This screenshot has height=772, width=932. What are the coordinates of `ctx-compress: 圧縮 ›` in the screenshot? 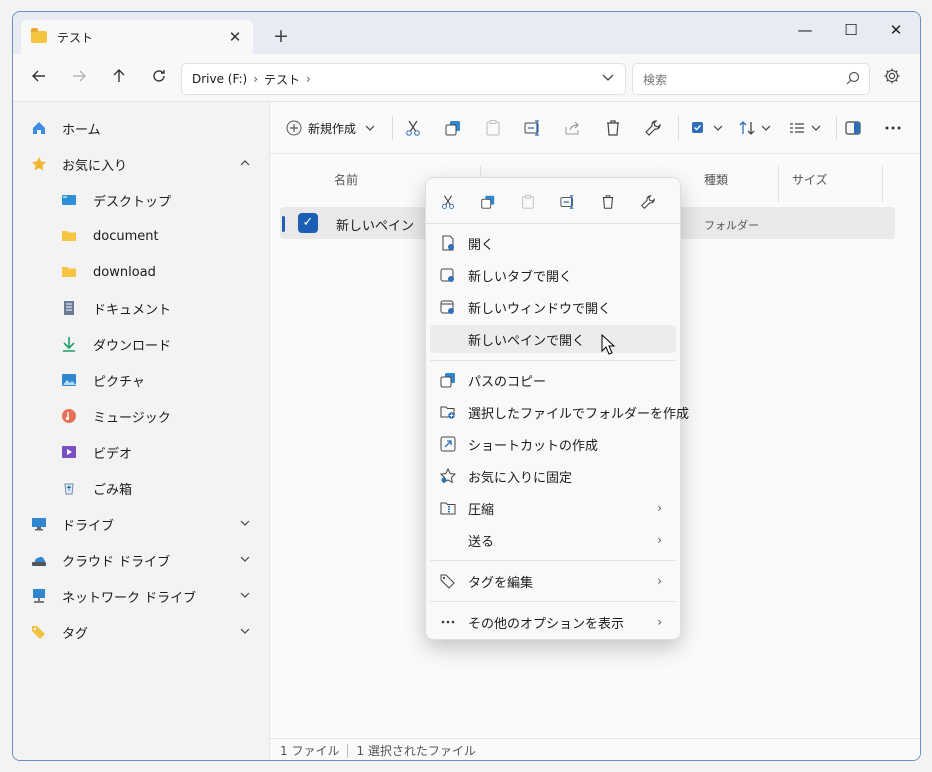 It's located at (553, 508).